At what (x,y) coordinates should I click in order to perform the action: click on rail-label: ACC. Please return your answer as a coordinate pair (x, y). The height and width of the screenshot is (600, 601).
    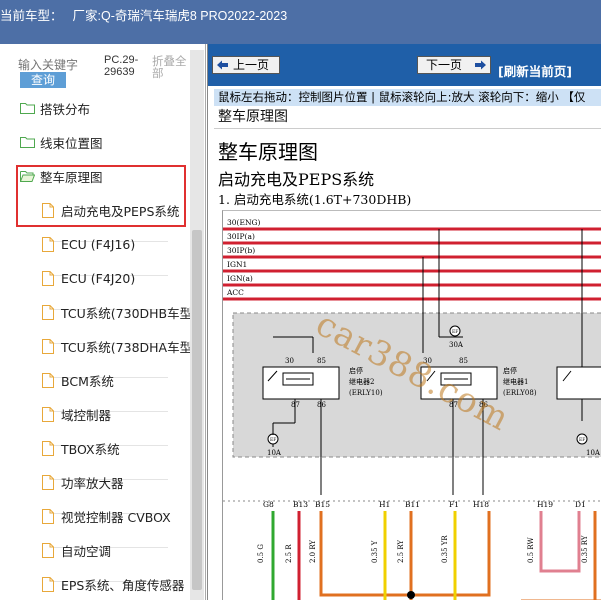
    Looking at the image, I should click on (235, 292).